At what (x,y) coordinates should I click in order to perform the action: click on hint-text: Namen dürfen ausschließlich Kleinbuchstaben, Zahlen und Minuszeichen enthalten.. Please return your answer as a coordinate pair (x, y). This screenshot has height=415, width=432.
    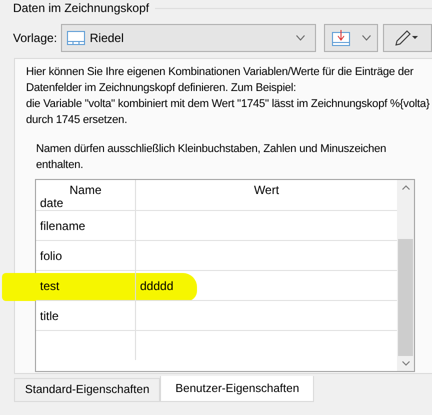
    Looking at the image, I should click on (212, 157).